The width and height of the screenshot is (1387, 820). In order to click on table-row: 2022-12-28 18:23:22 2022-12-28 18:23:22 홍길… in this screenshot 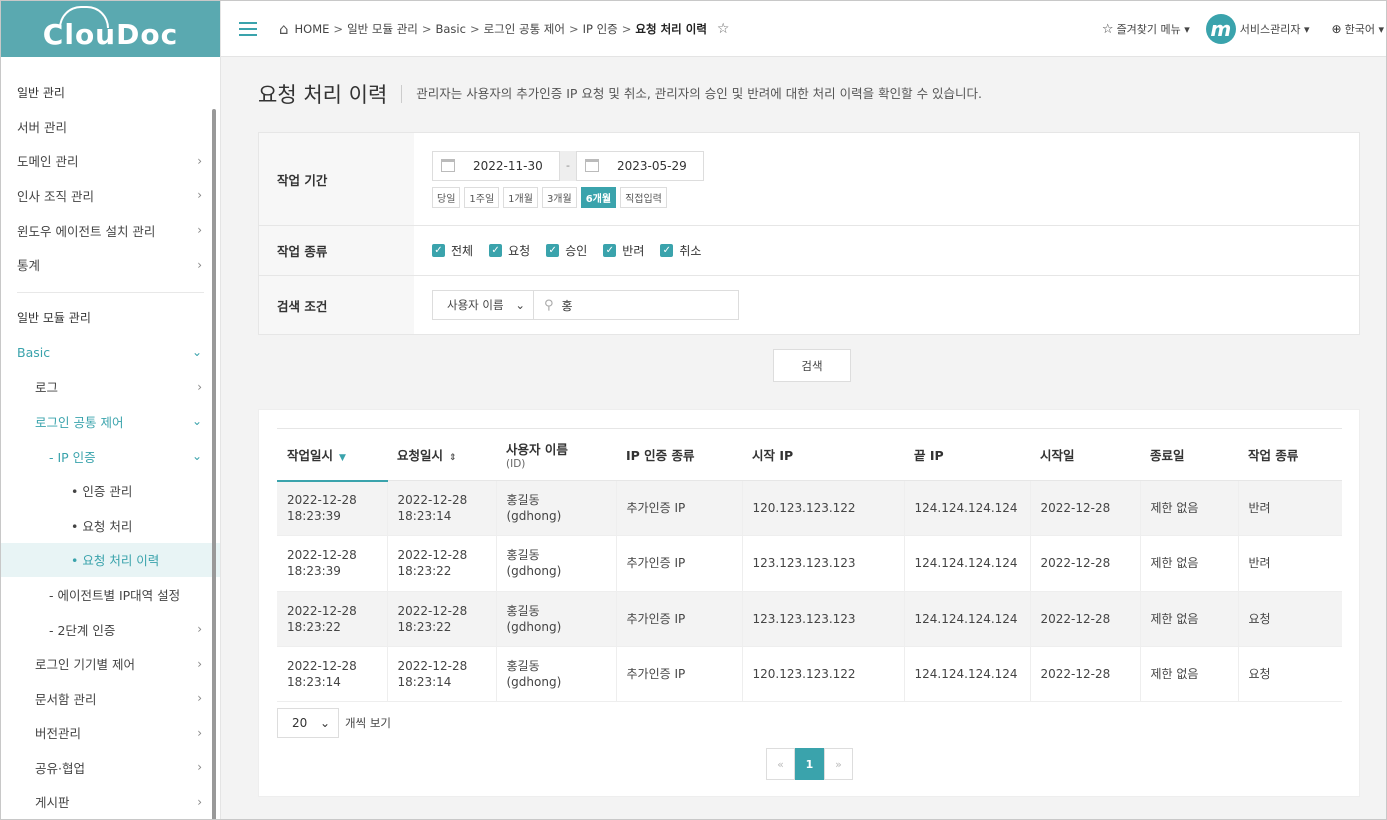, I will do `click(809, 619)`.